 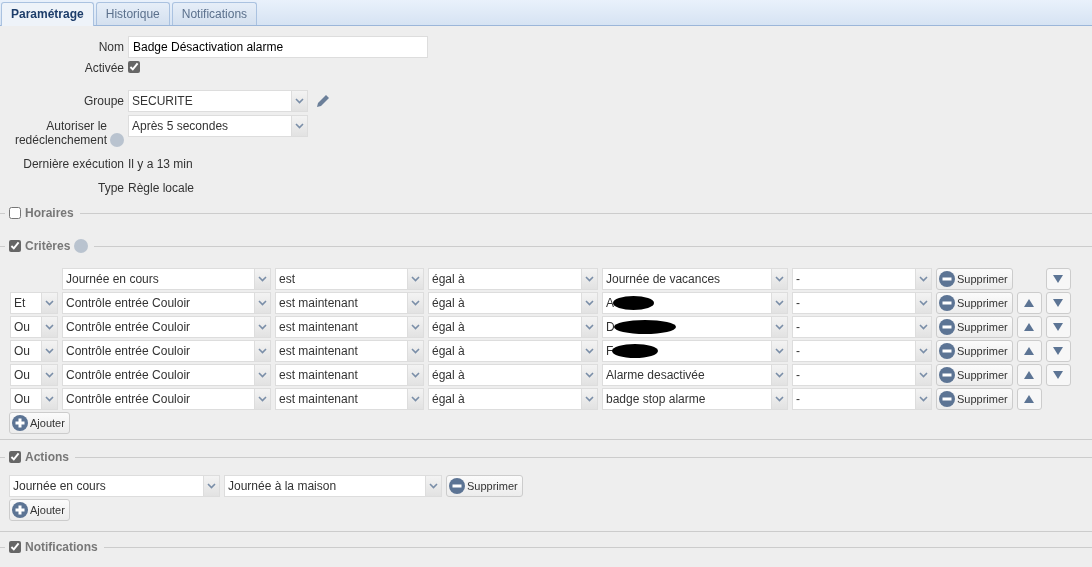 What do you see at coordinates (695, 375) in the screenshot?
I see `select-field: Alarme desactivée` at bounding box center [695, 375].